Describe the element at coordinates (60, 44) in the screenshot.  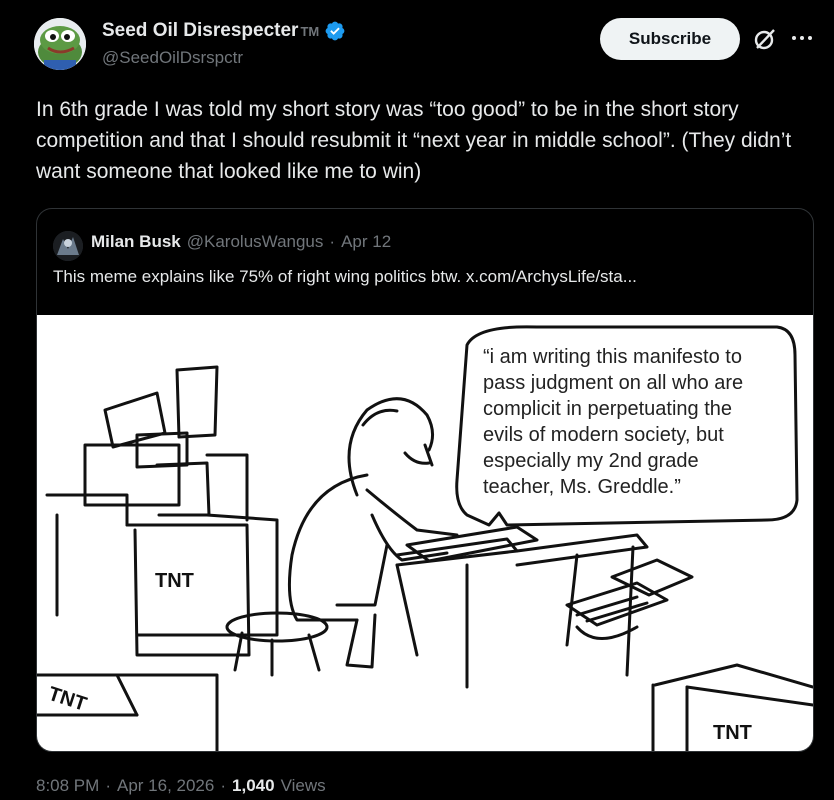
I see `author-avatar` at that location.